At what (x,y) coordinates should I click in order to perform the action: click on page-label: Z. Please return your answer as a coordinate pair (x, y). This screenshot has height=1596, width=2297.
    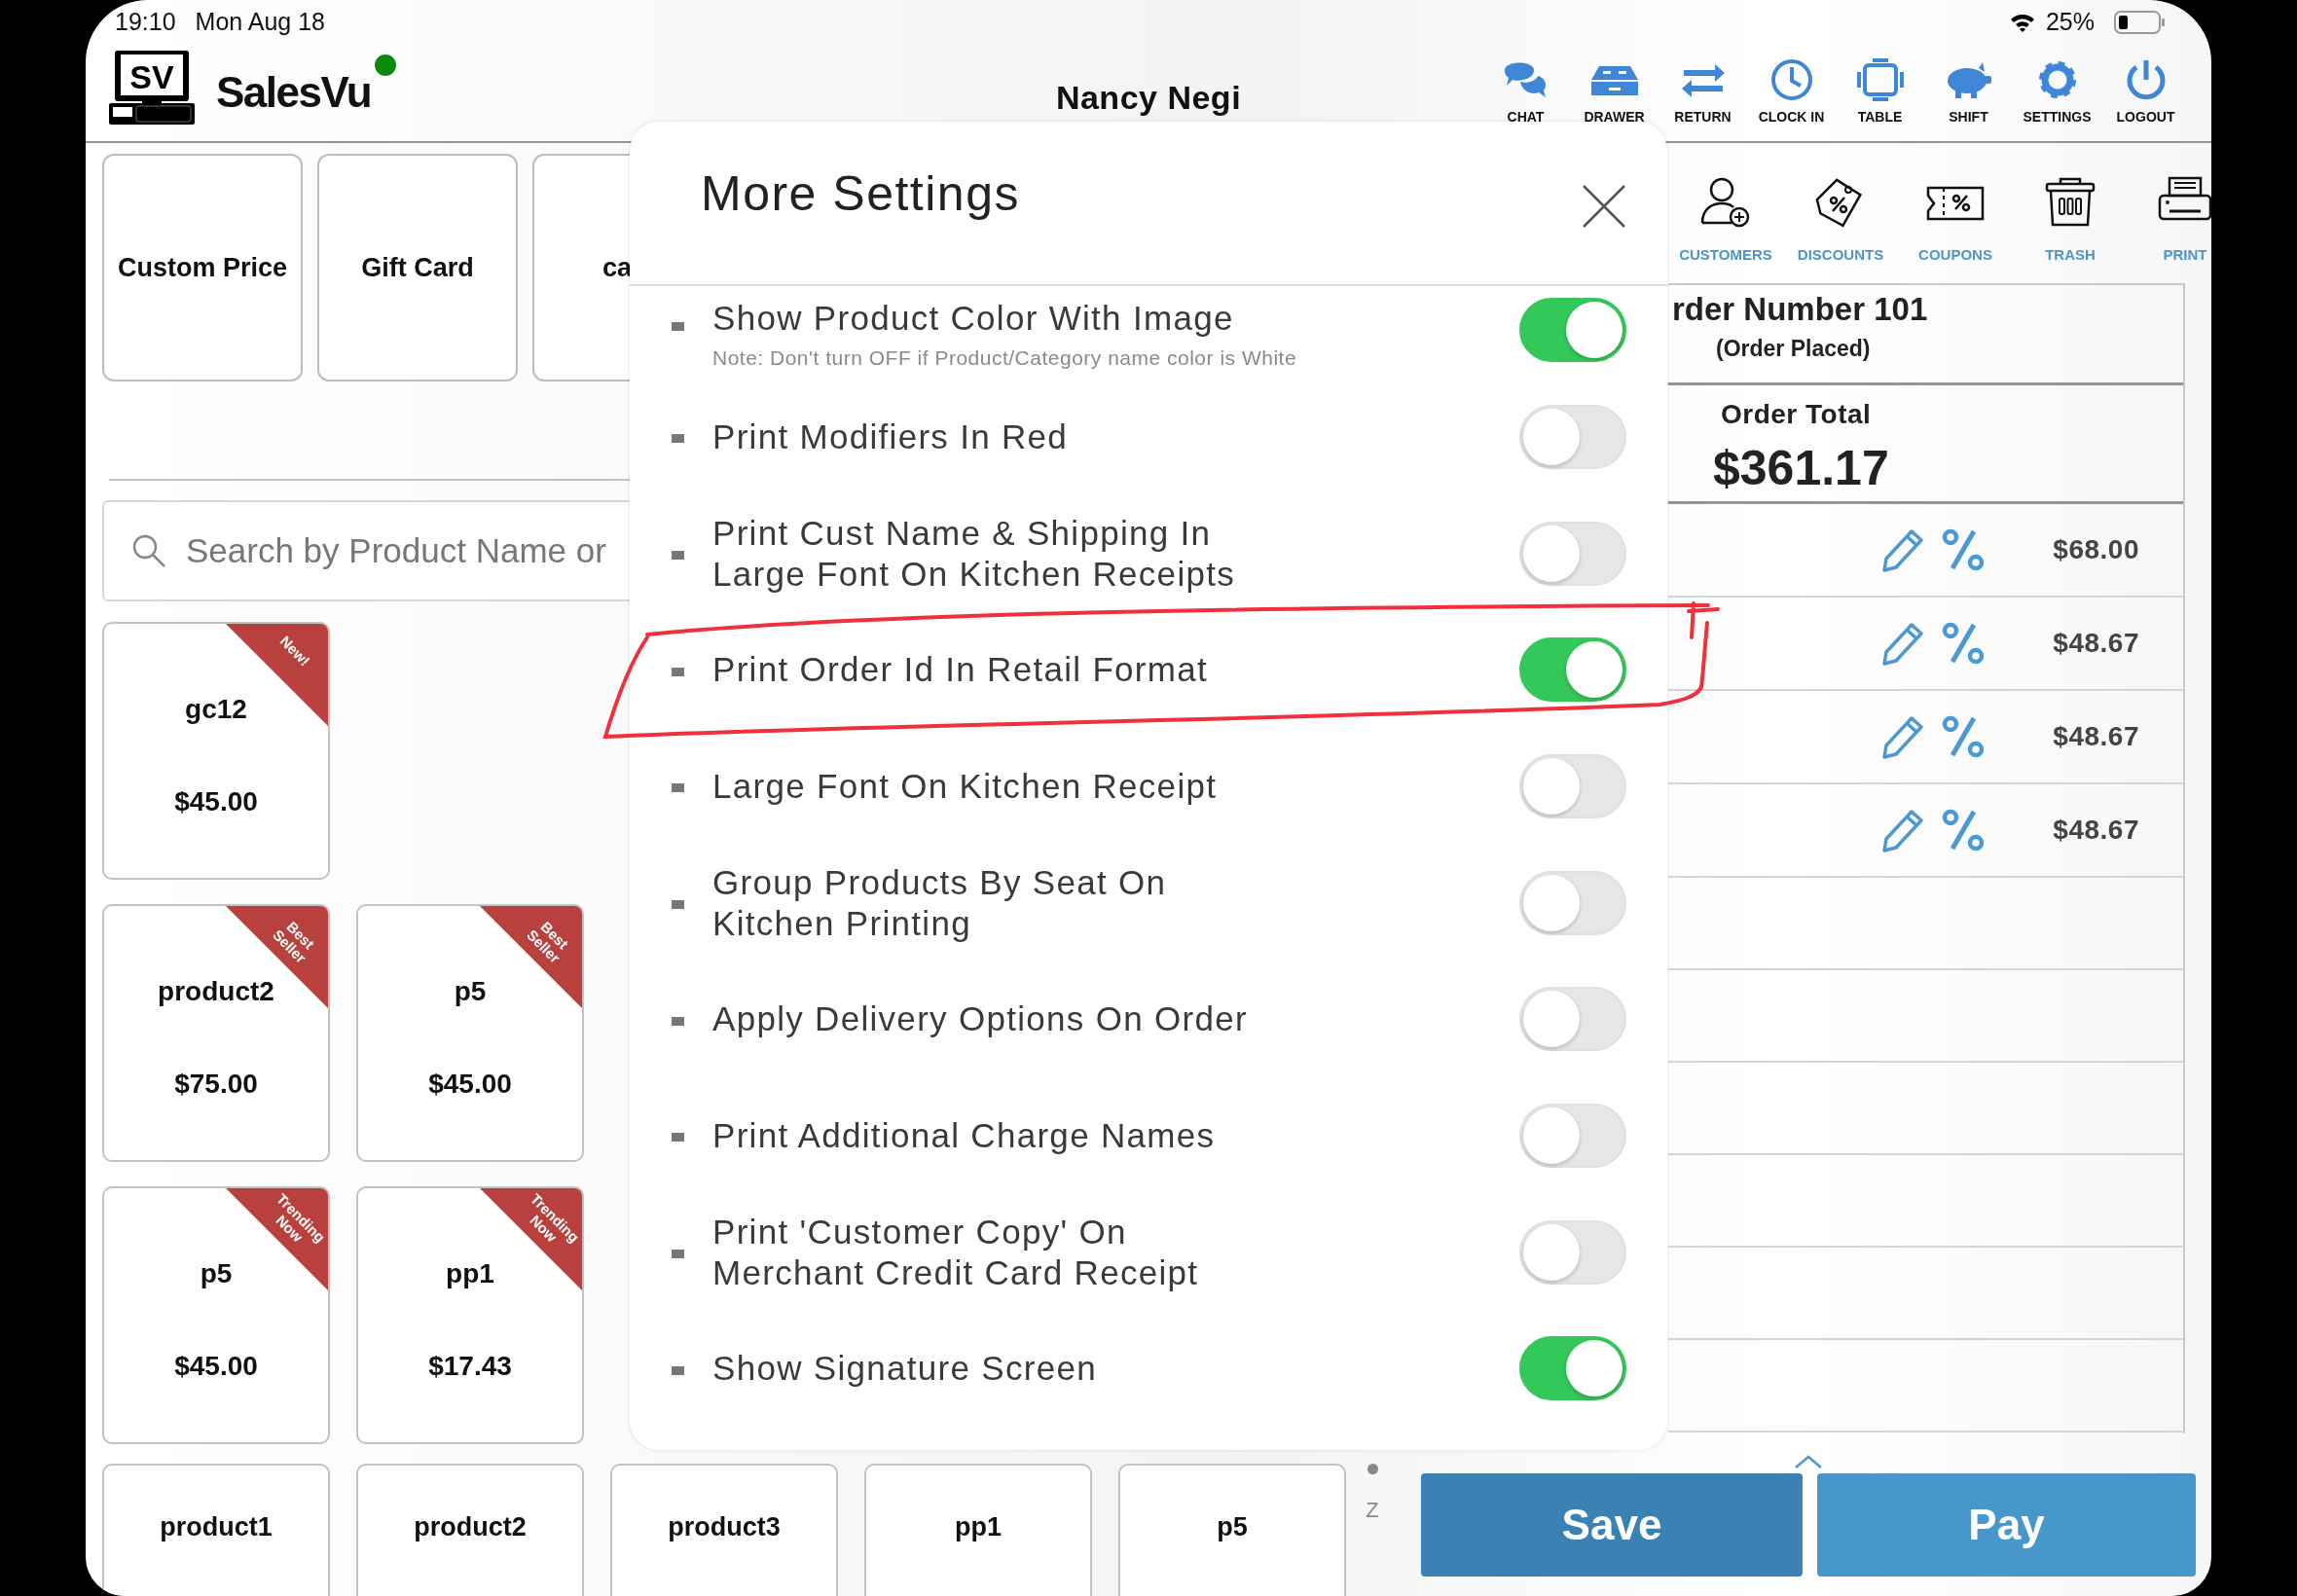
    Looking at the image, I should click on (1372, 1511).